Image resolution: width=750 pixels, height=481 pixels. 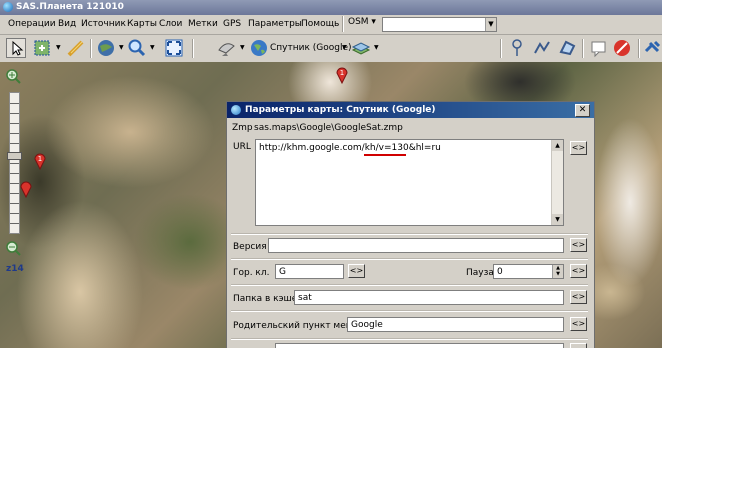 I want to click on url-textarea: http://khm.google.com/kh/v=130&hl=ru ▲ ▼, so click(x=409, y=182).